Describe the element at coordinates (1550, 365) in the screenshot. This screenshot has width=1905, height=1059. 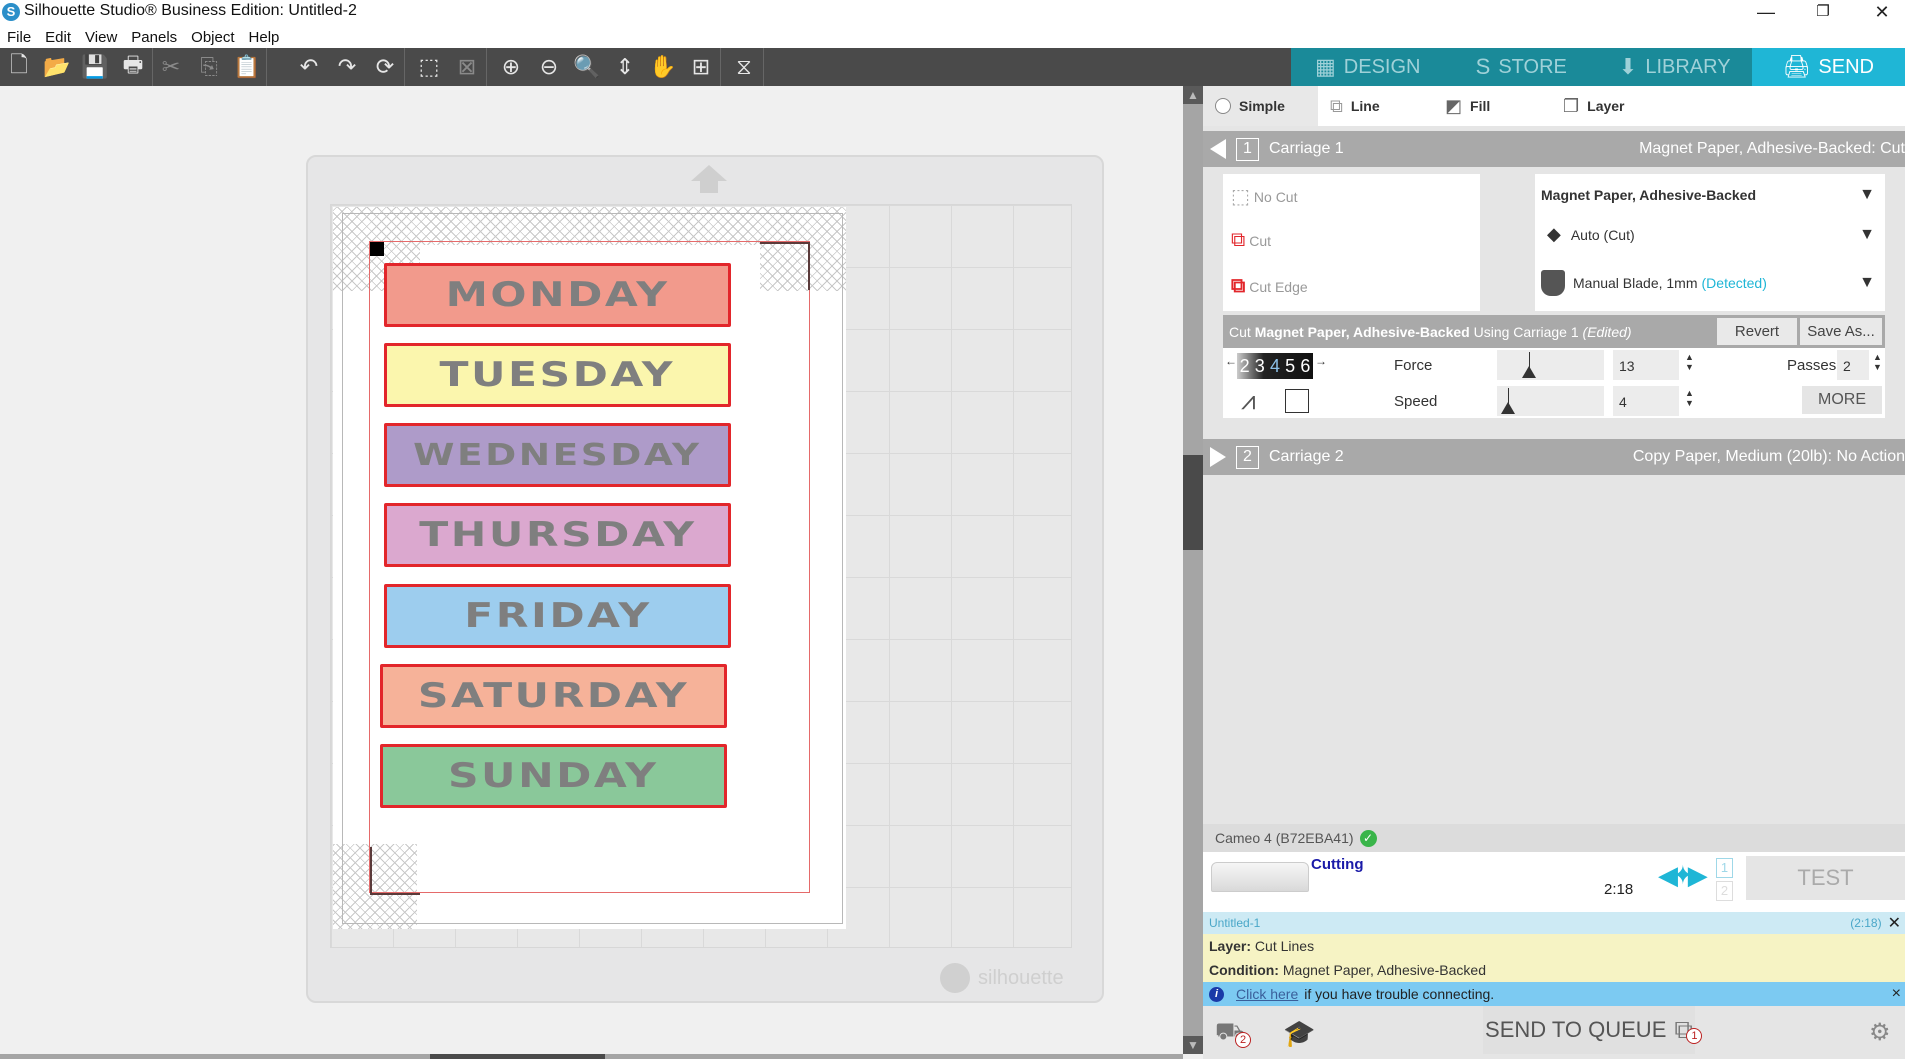
I see `force-slider` at that location.